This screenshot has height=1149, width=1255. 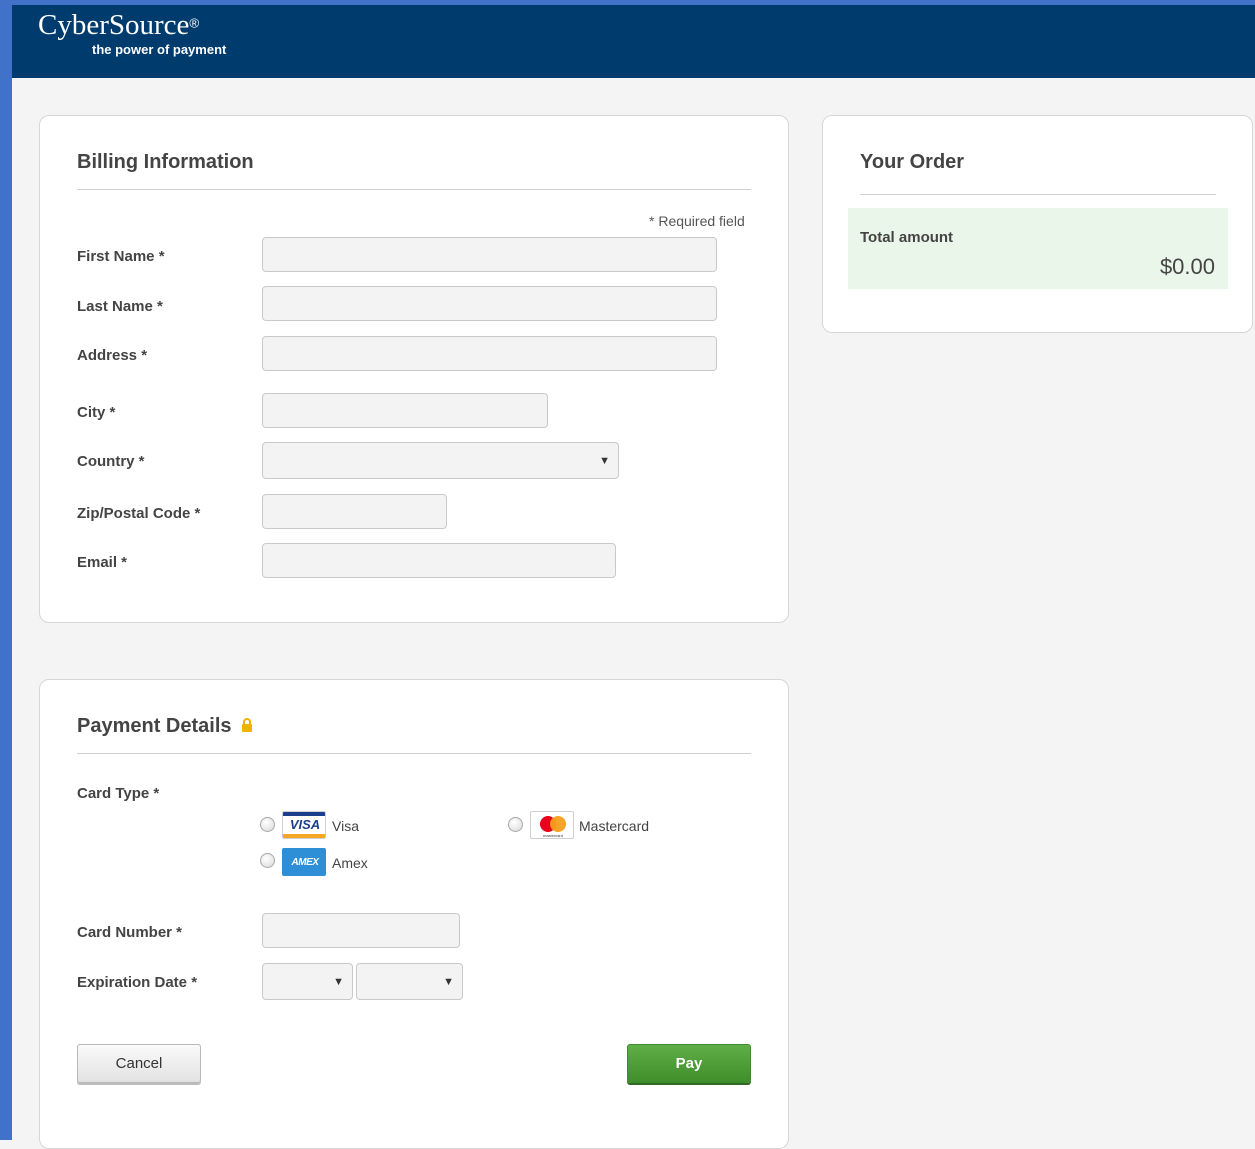 I want to click on city-input, so click(x=405, y=410).